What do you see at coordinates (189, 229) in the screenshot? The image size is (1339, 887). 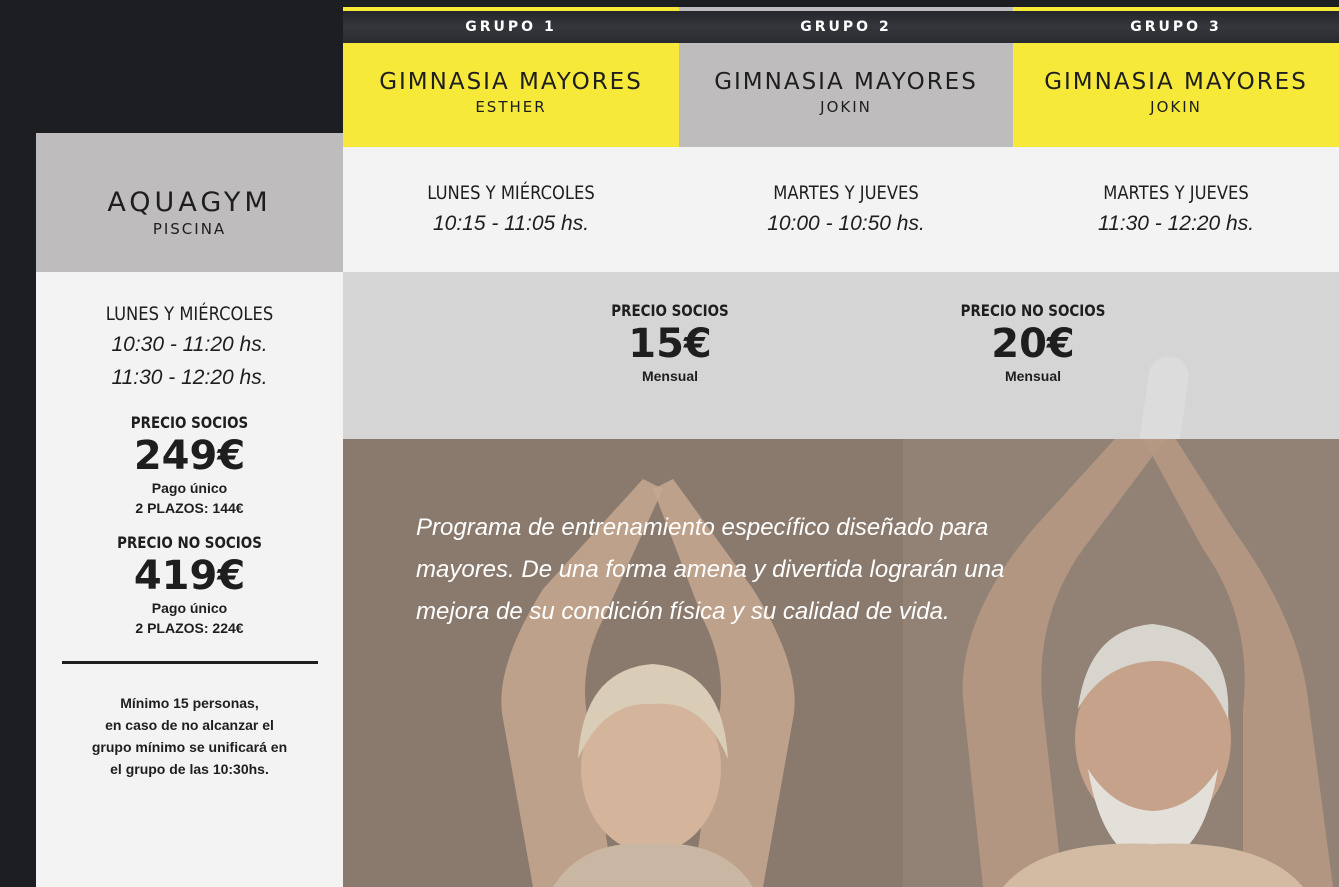 I see `aquagym-subtitle: PISCINA` at bounding box center [189, 229].